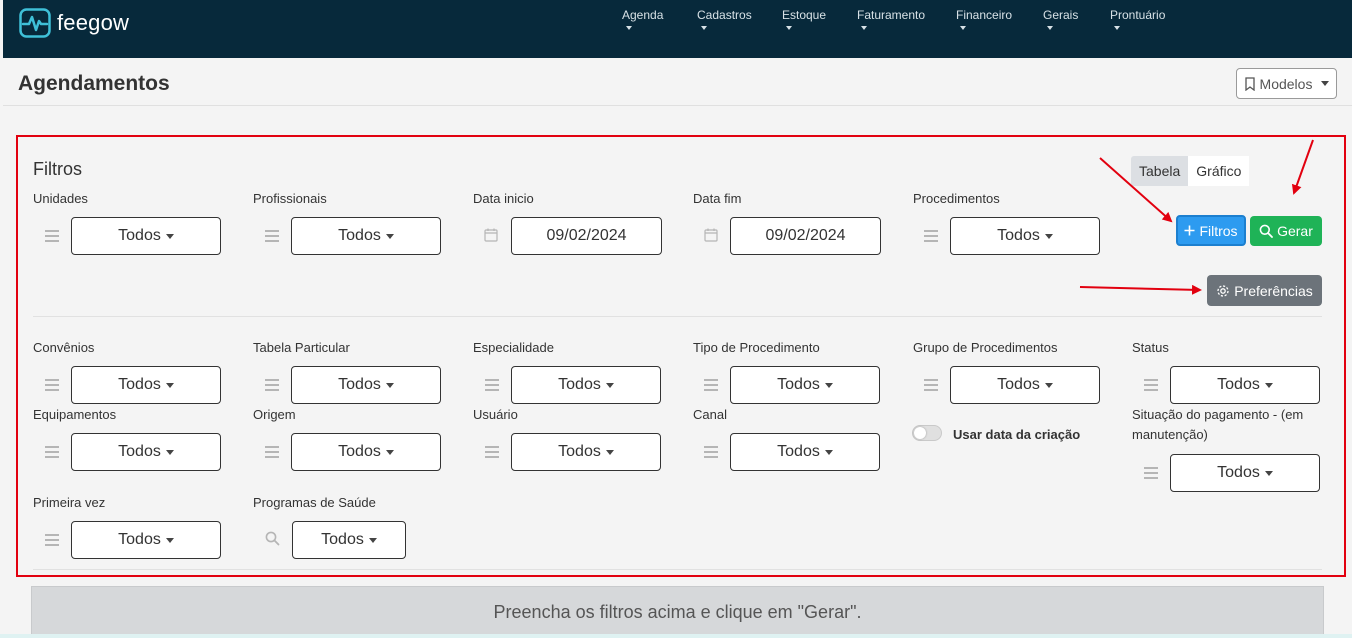  What do you see at coordinates (301, 347) in the screenshot?
I see `label-tabela-particular: Tabela Particular` at bounding box center [301, 347].